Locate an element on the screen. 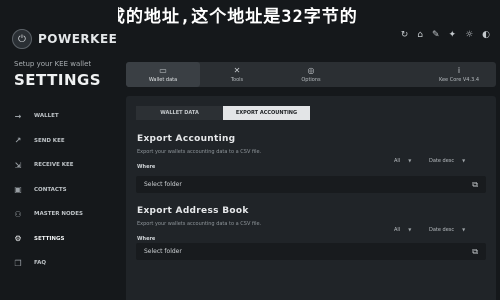 The height and width of the screenshot is (300, 500). section-title-export-address-book: Export Address Book is located at coordinates (193, 211).